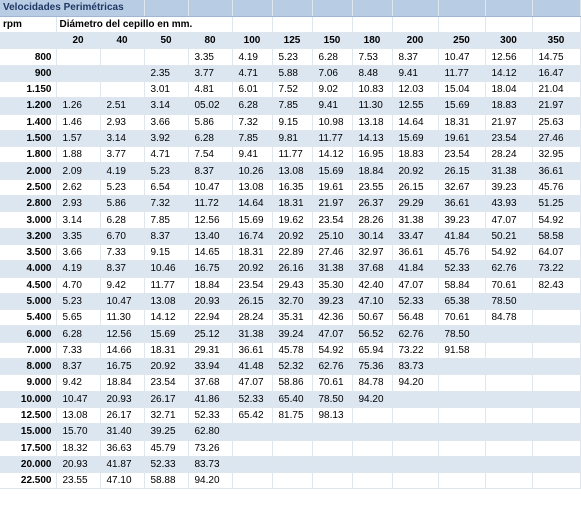  What do you see at coordinates (210, 269) in the screenshot?
I see `value-cell: 16.75` at bounding box center [210, 269].